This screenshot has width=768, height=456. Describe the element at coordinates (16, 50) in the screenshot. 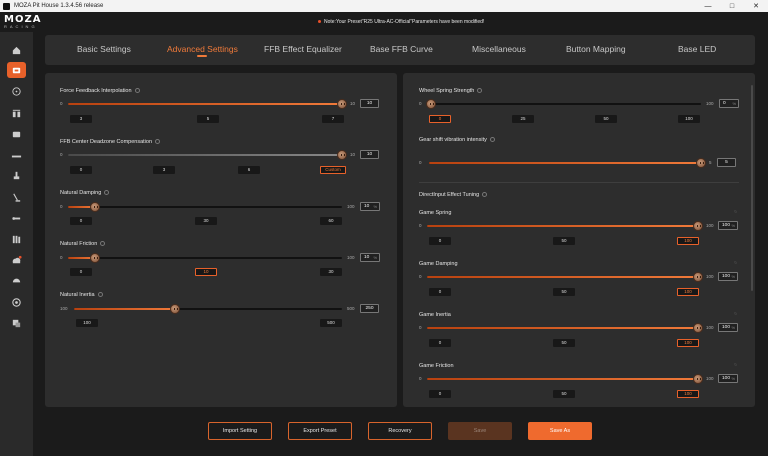

I see `sidebar-home-icon` at that location.